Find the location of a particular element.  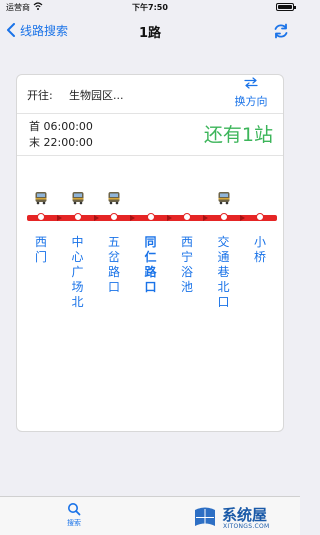

stop-name: 五岔路口 is located at coordinates (114, 265).